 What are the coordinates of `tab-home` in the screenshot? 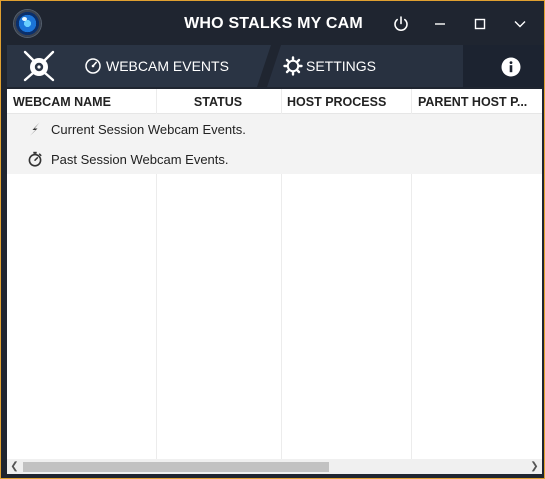 It's located at (39, 66).